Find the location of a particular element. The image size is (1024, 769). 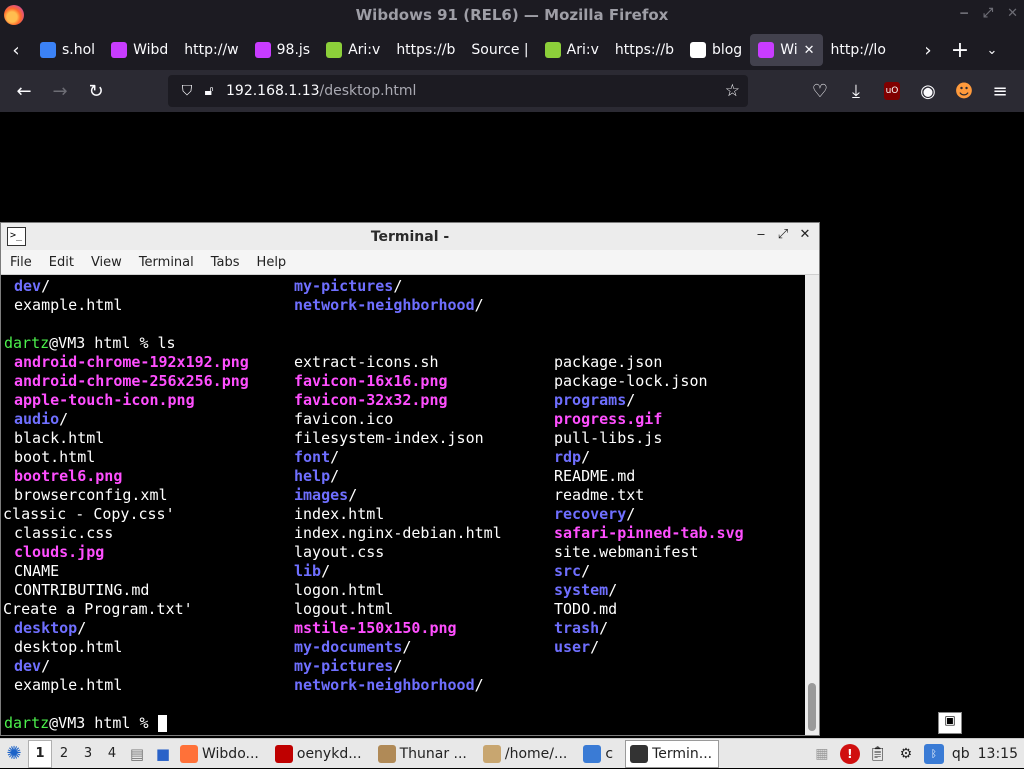

back-icon: ← is located at coordinates (24, 91).